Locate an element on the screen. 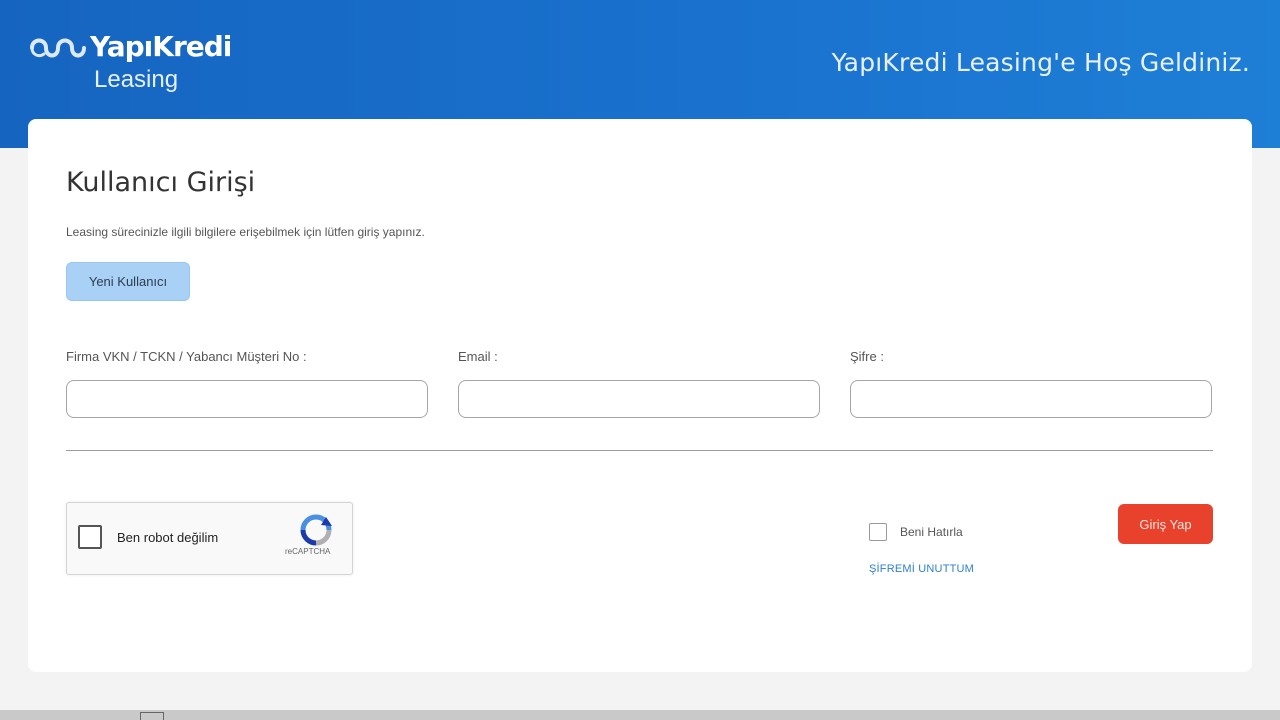 Image resolution: width=1280 pixels, height=720 pixels. bottom-bar is located at coordinates (640, 715).